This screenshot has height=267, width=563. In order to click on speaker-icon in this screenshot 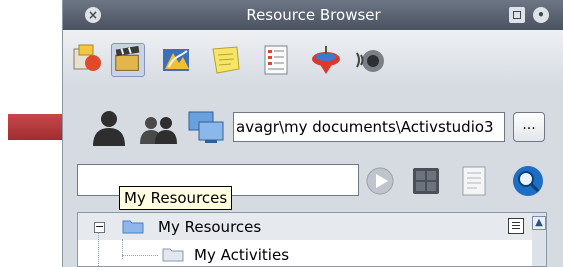, I will do `click(370, 60)`.